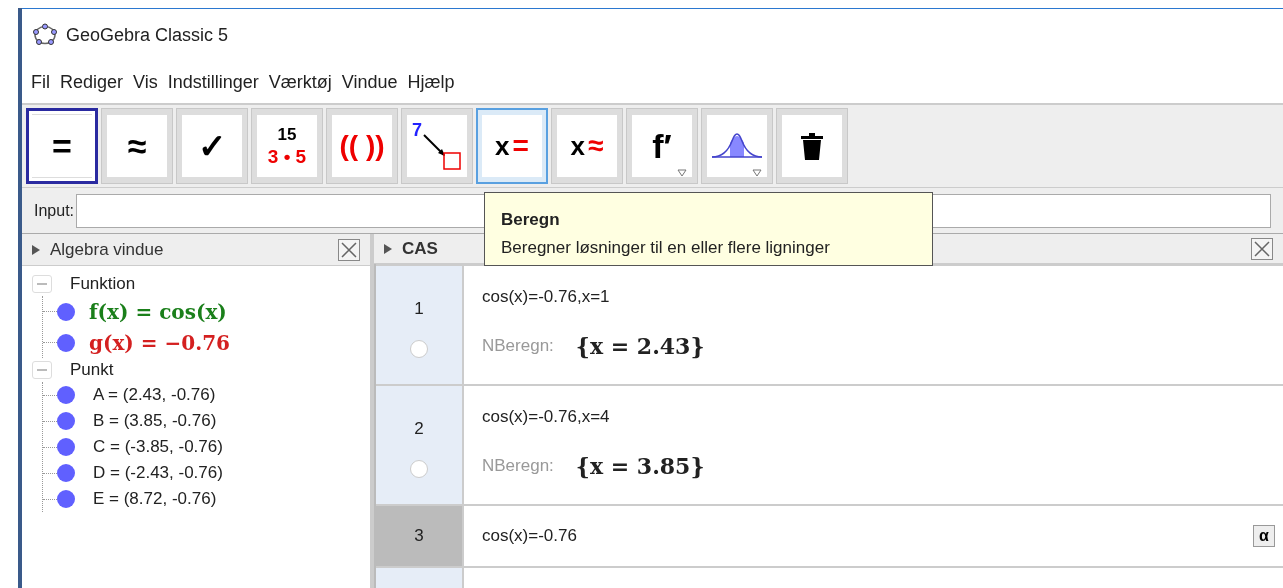 The width and height of the screenshot is (1283, 588). I want to click on cas-output: {x = 2.43}, so click(640, 346).